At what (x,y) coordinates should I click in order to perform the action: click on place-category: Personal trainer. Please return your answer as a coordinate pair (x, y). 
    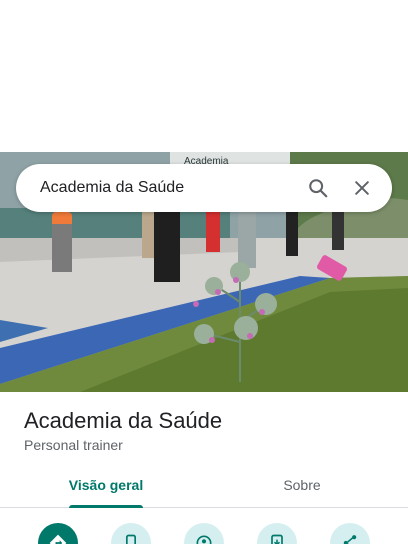
    Looking at the image, I should click on (73, 445).